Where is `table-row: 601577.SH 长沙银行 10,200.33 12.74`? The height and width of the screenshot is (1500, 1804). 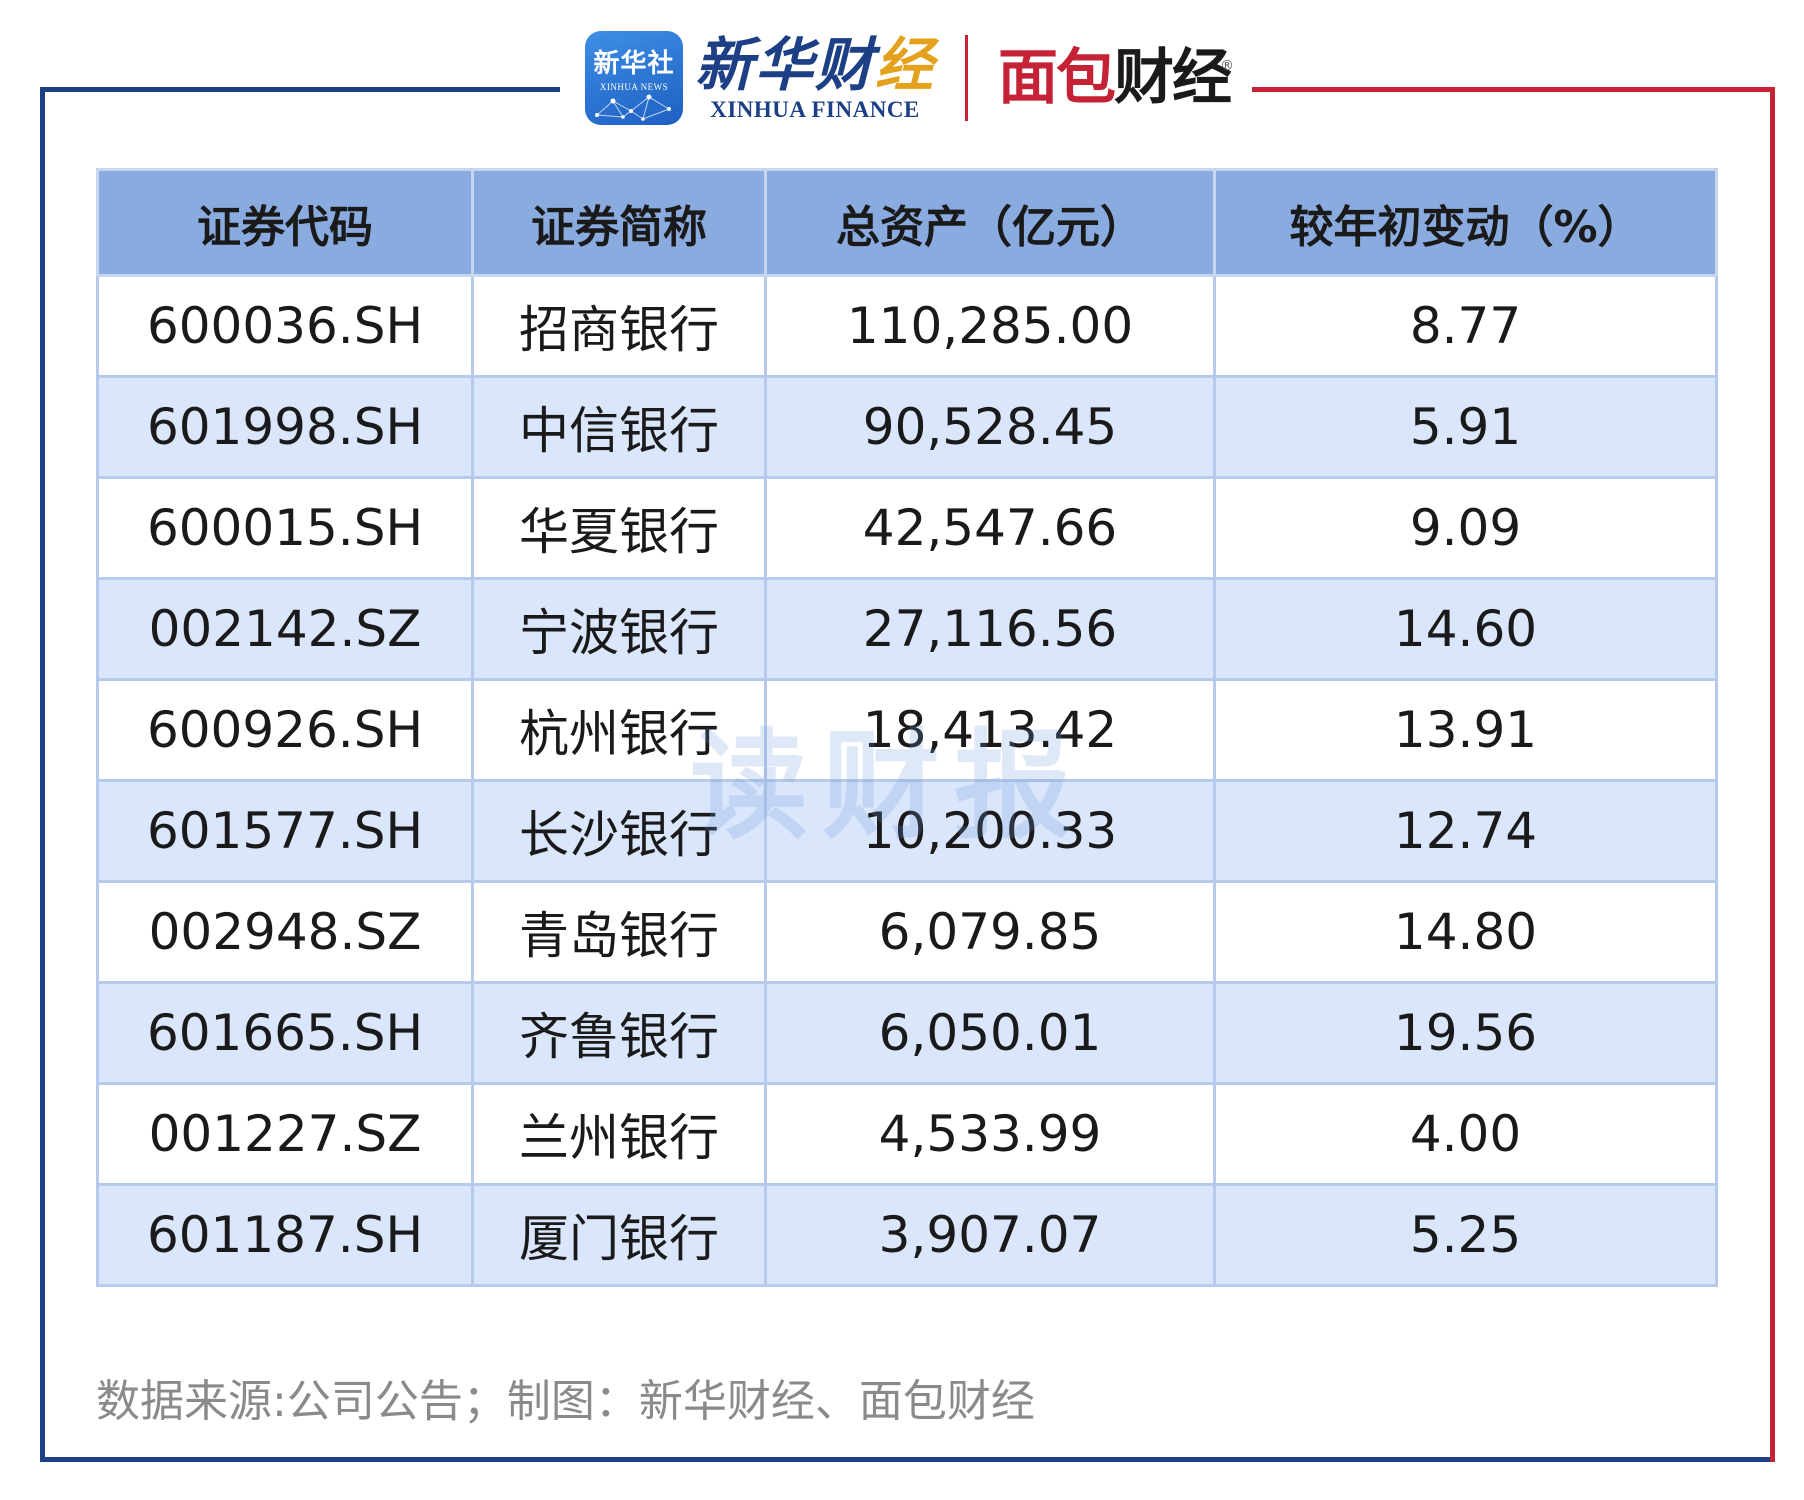 table-row: 601577.SH 长沙银行 10,200.33 12.74 is located at coordinates (907, 831).